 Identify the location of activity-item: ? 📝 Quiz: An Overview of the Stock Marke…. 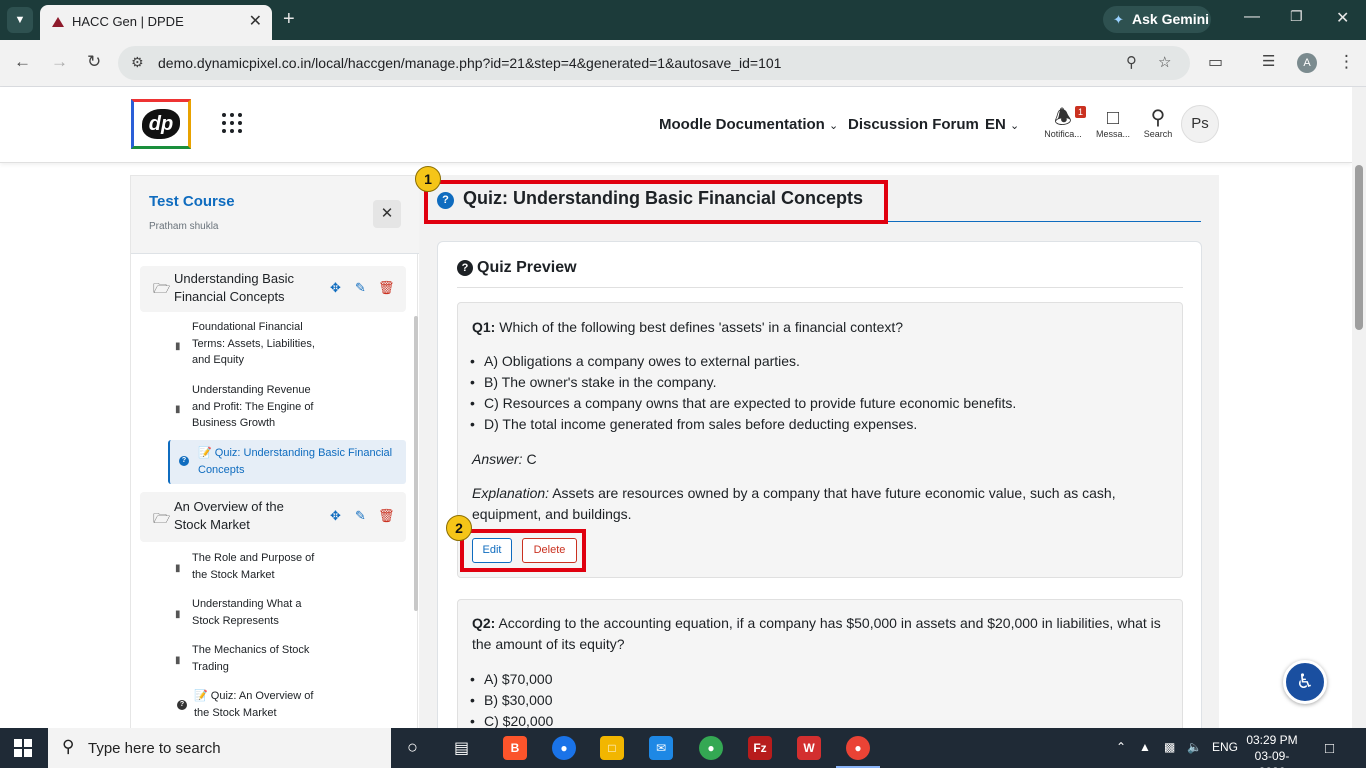
(250, 704).